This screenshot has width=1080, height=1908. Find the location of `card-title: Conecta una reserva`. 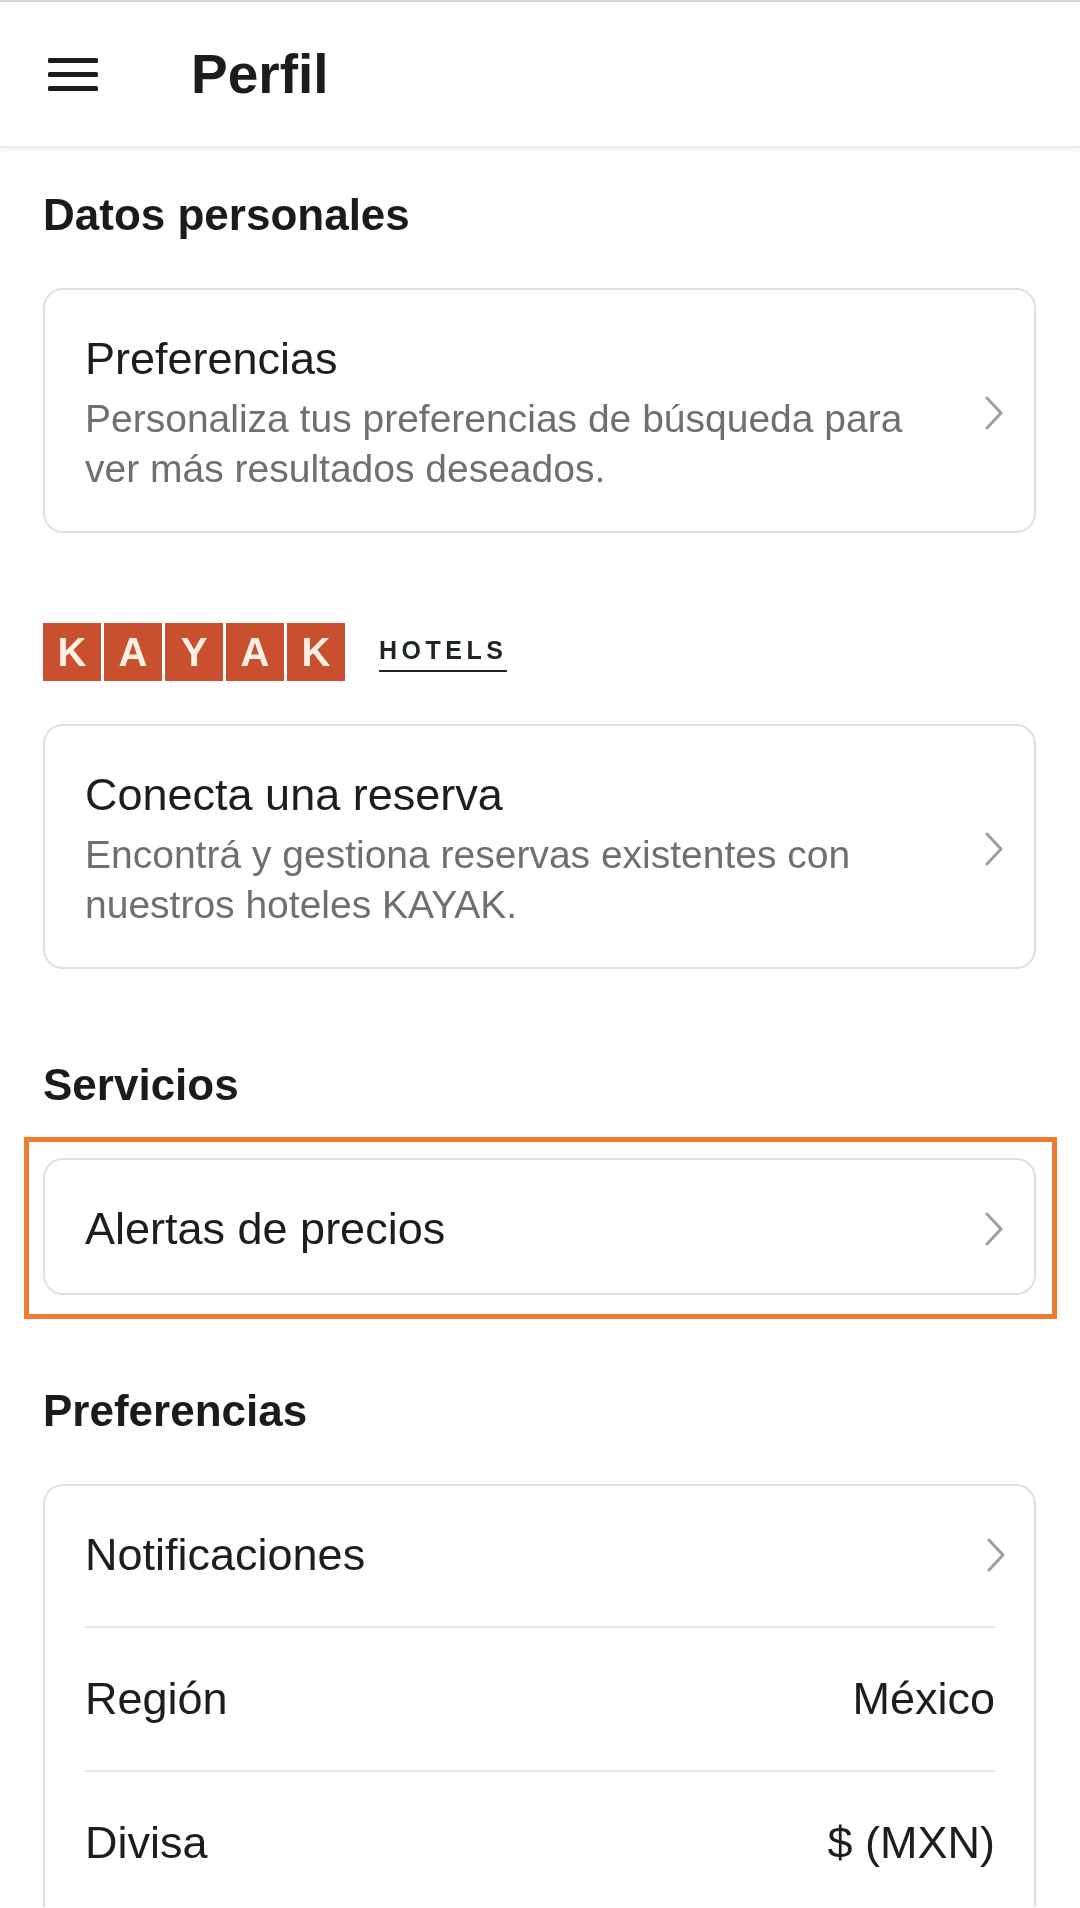

card-title: Conecta una reserva is located at coordinates (294, 795).